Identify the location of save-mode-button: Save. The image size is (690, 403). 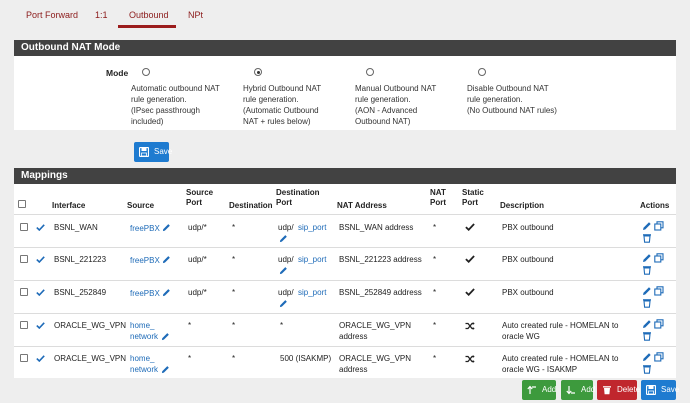
(153, 152).